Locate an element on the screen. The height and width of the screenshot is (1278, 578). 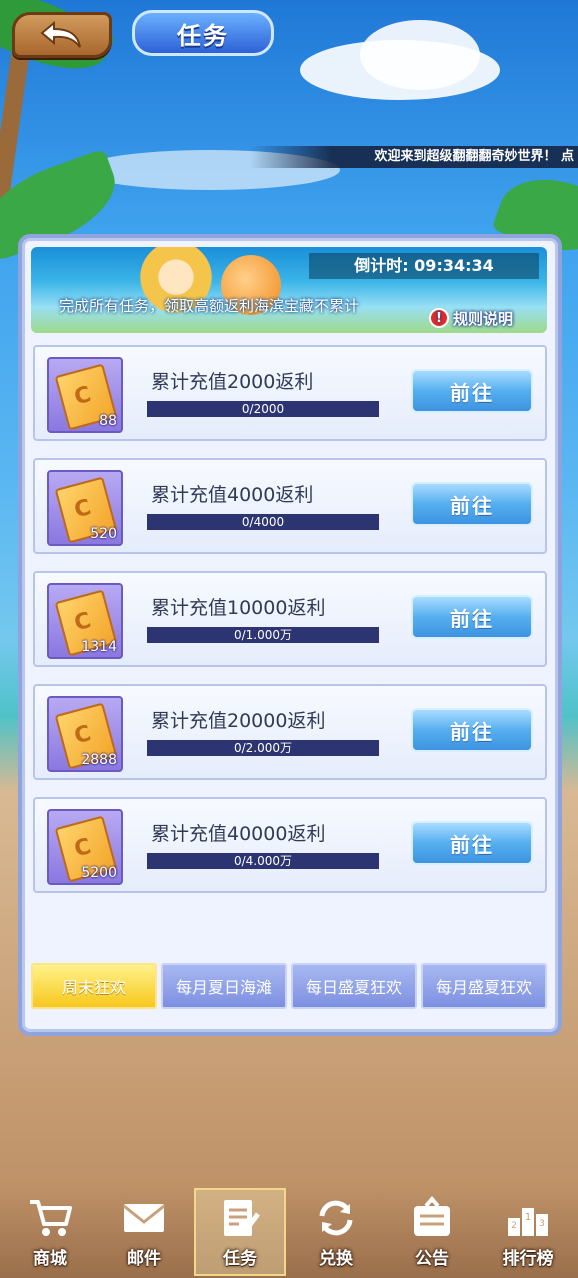
task-title: 累计充值4000返利 is located at coordinates (232, 495).